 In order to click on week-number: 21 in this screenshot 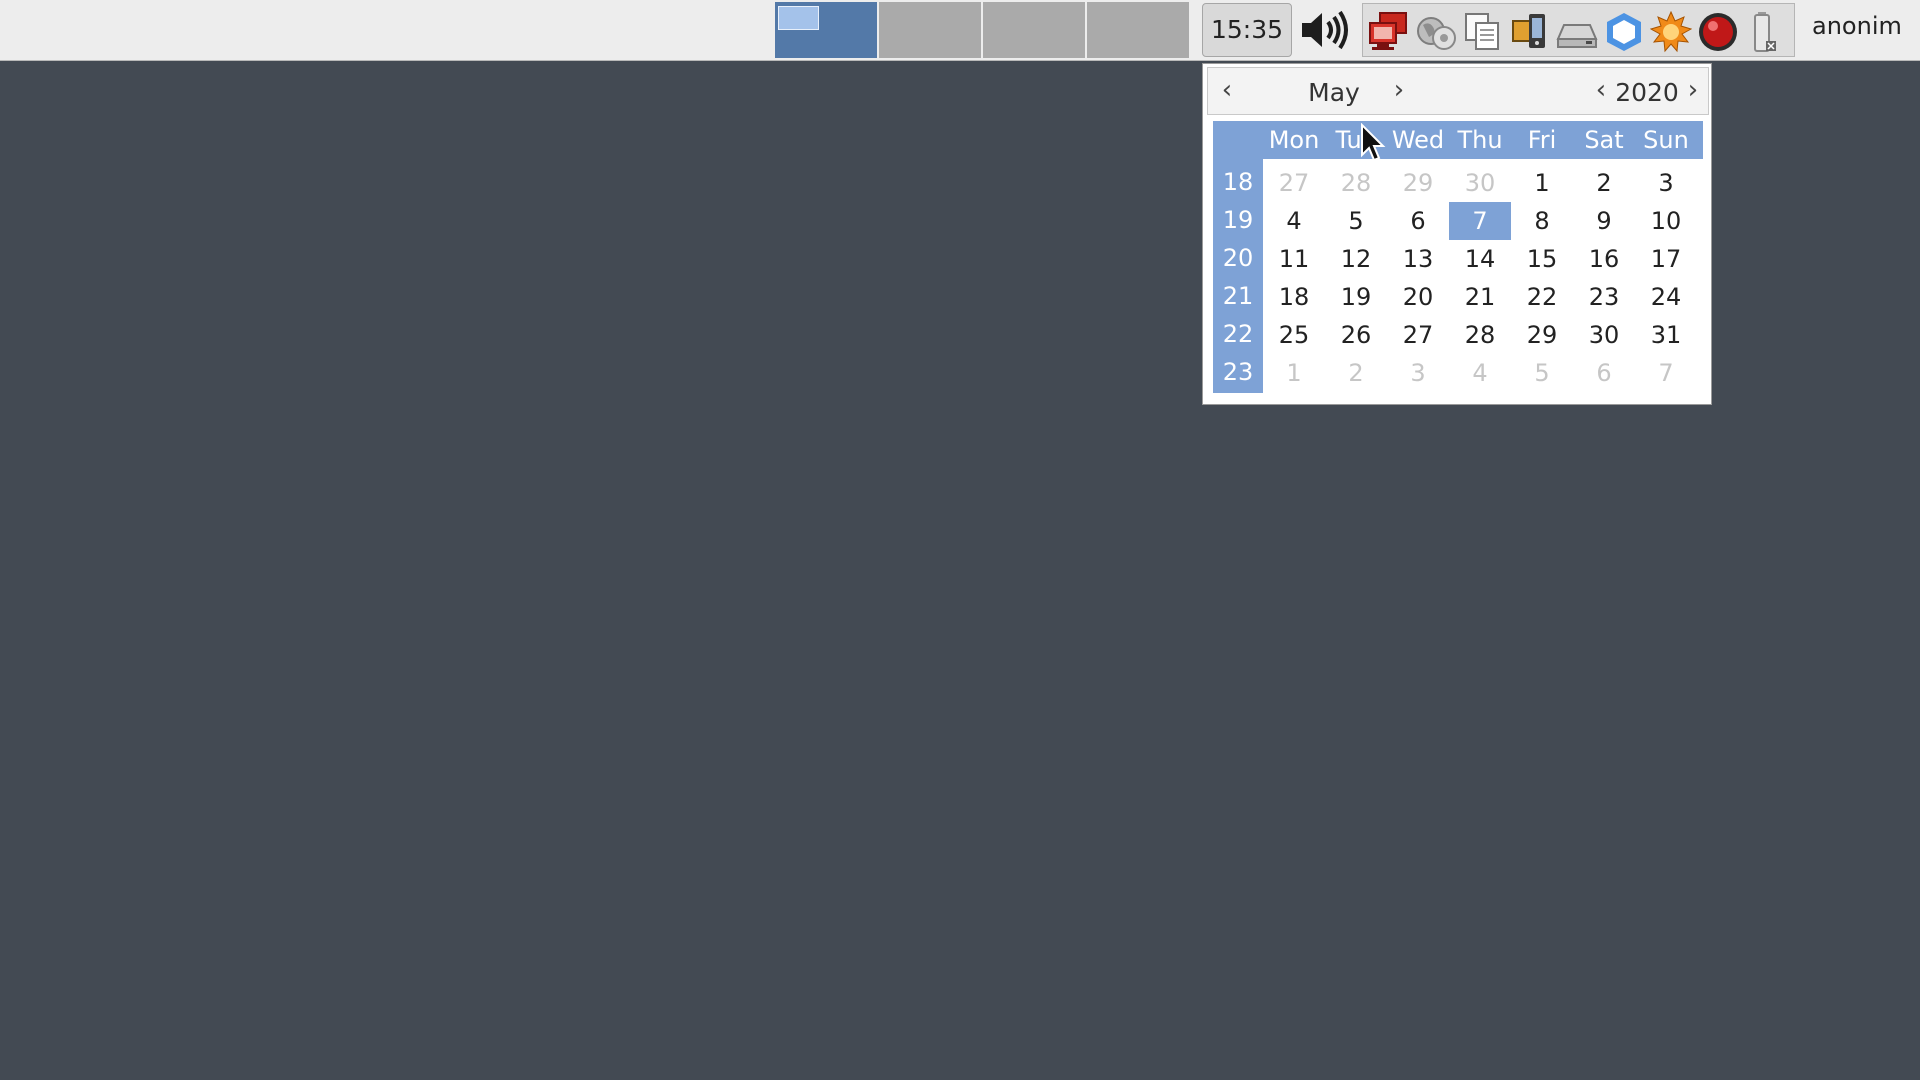, I will do `click(1238, 296)`.